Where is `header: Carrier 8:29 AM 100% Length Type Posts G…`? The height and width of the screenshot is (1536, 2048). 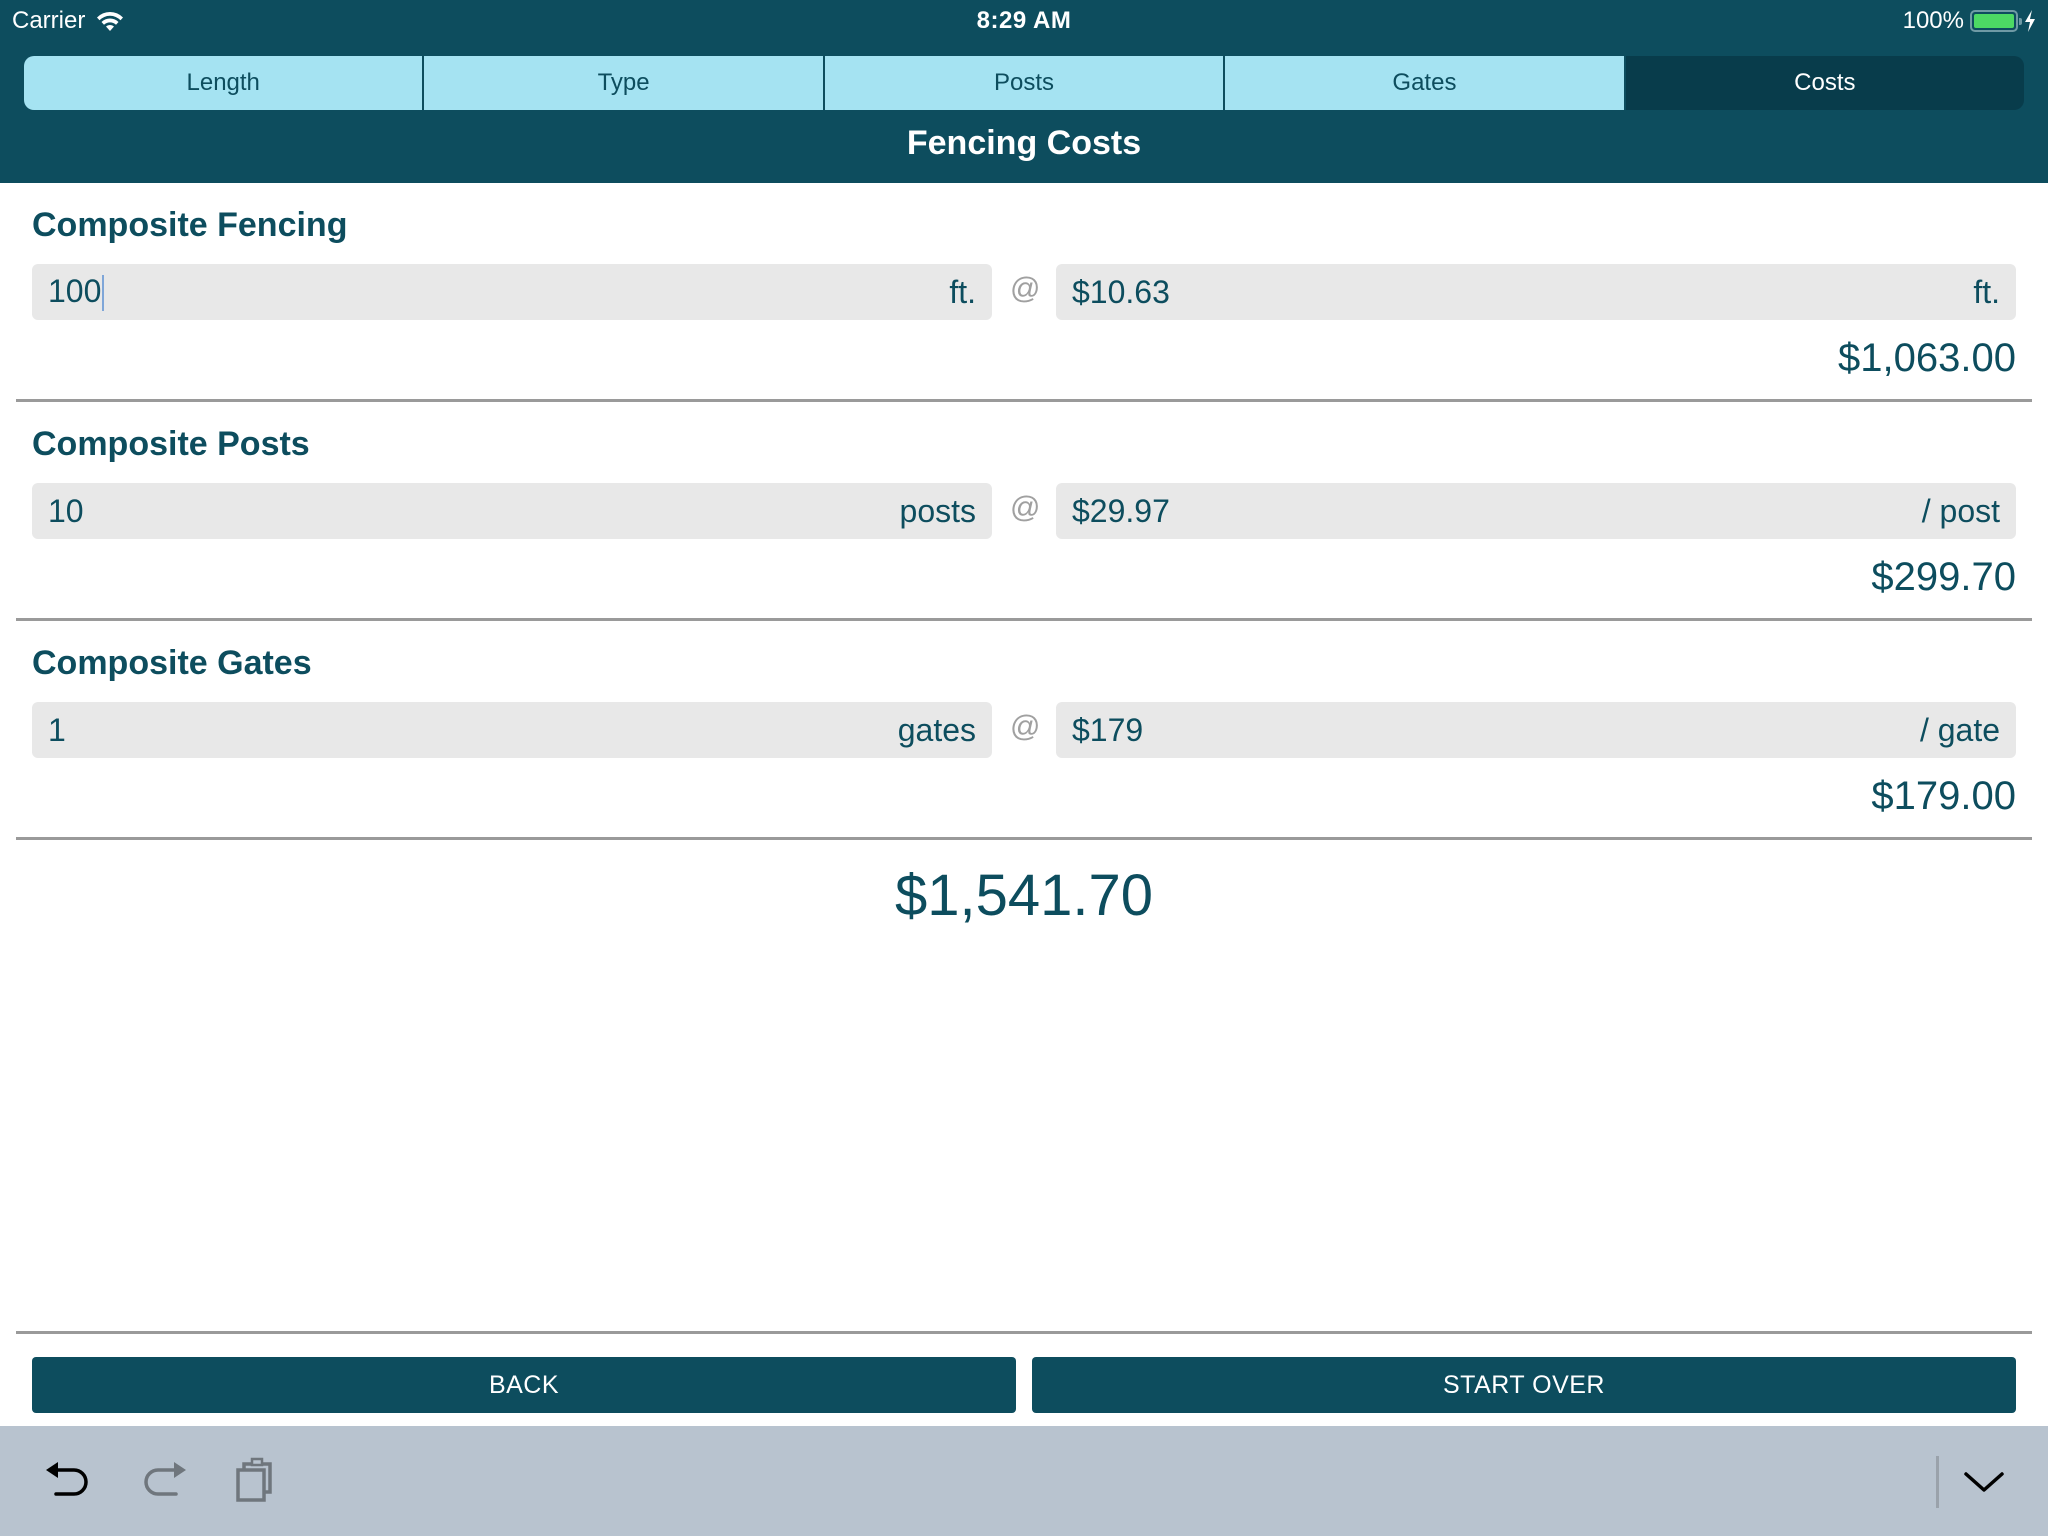 header: Carrier 8:29 AM 100% Length Type Posts G… is located at coordinates (1024, 91).